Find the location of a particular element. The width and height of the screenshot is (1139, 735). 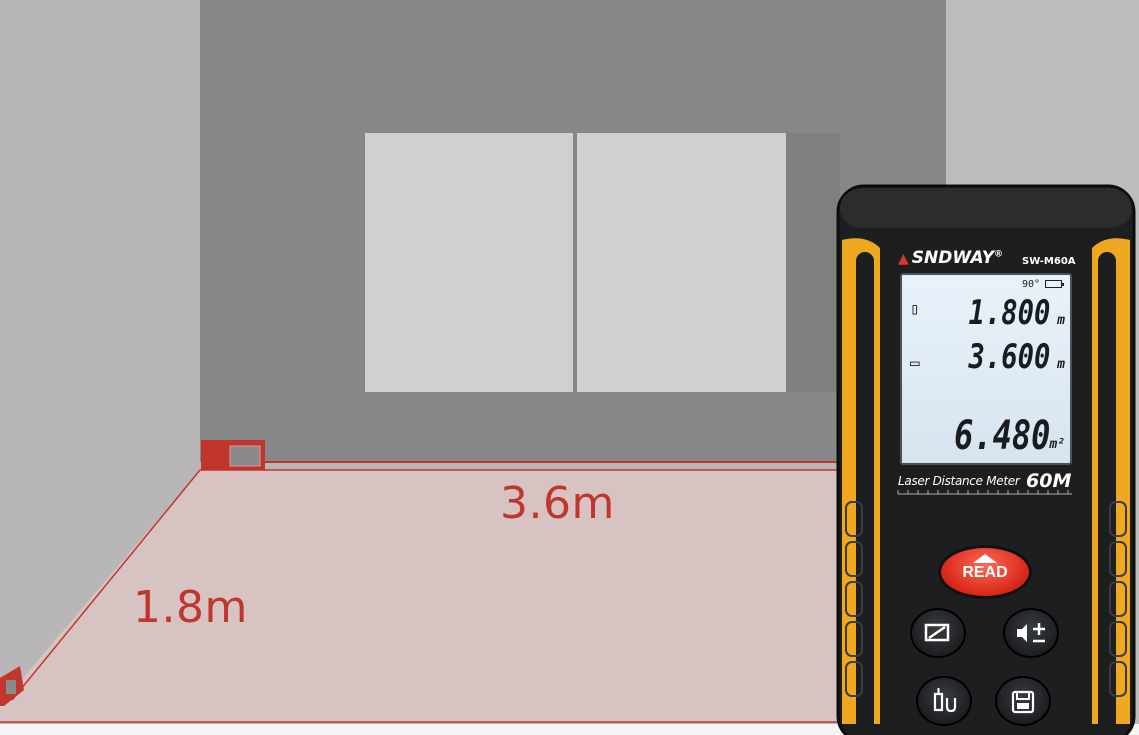

unit-2: m is located at coordinates (1061, 364).